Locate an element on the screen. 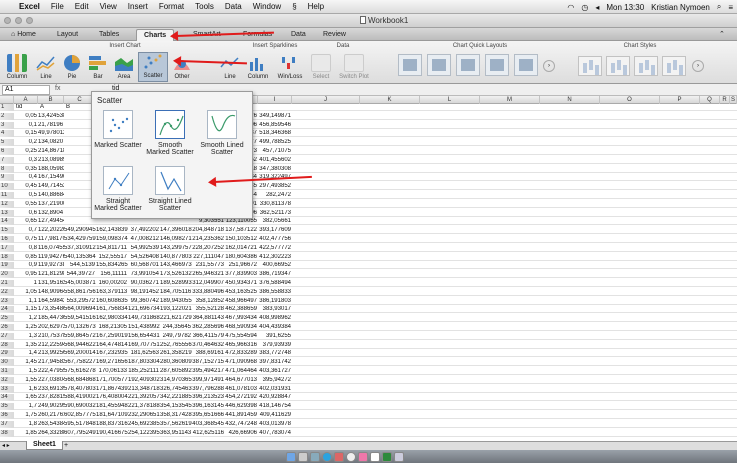 The image size is (737, 463). cell-a: 0,2 is located at coordinates (26, 142).